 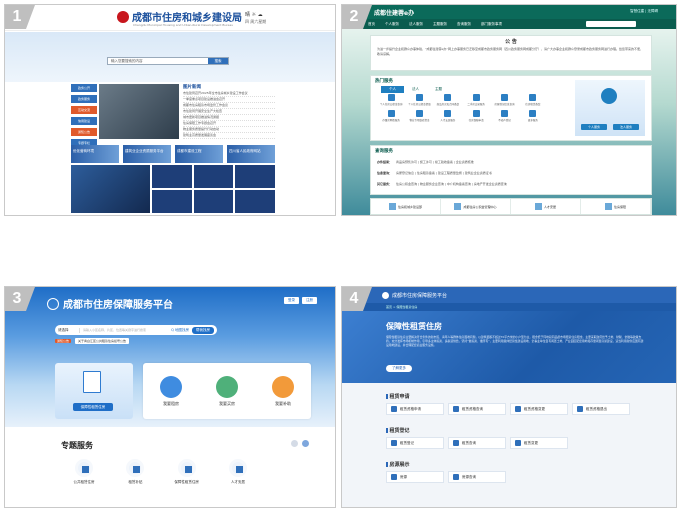 What do you see at coordinates (218, 61) in the screenshot?
I see `search-button: 搜索` at bounding box center [218, 61].